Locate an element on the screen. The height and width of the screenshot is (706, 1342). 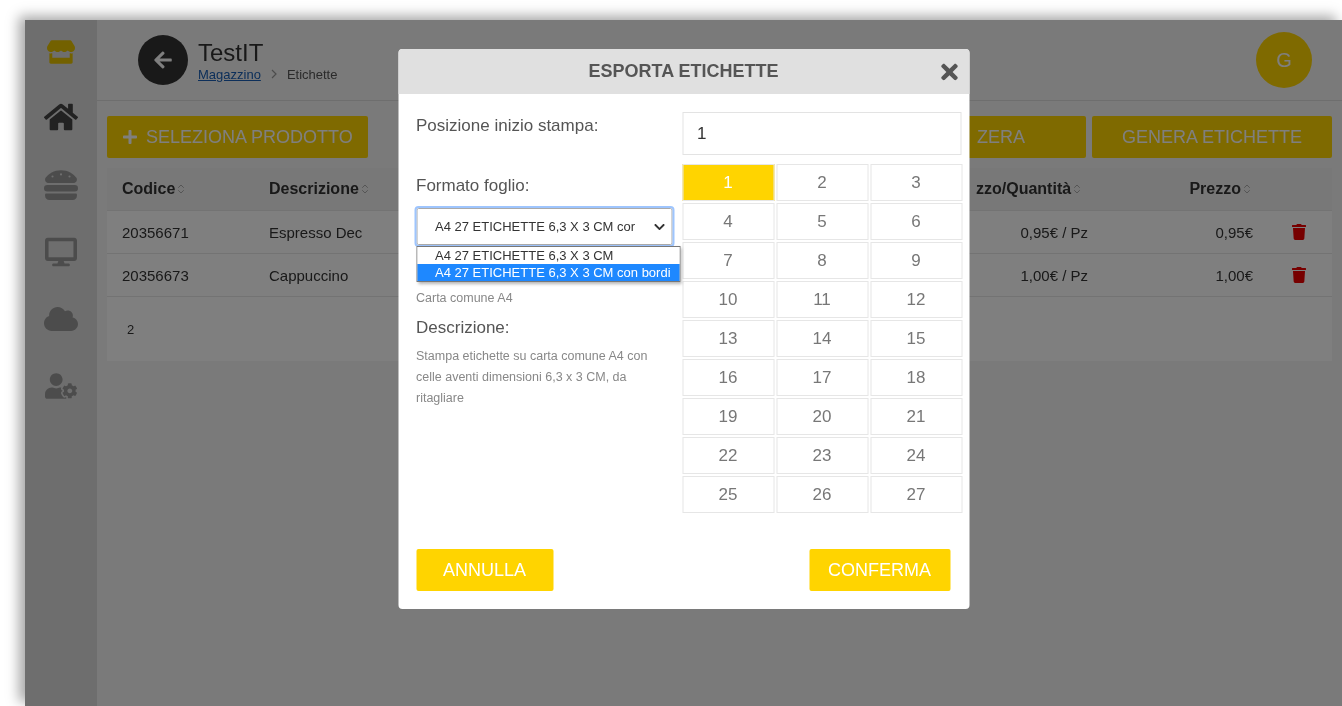
breadcrumb-current: Etichette is located at coordinates (312, 74).